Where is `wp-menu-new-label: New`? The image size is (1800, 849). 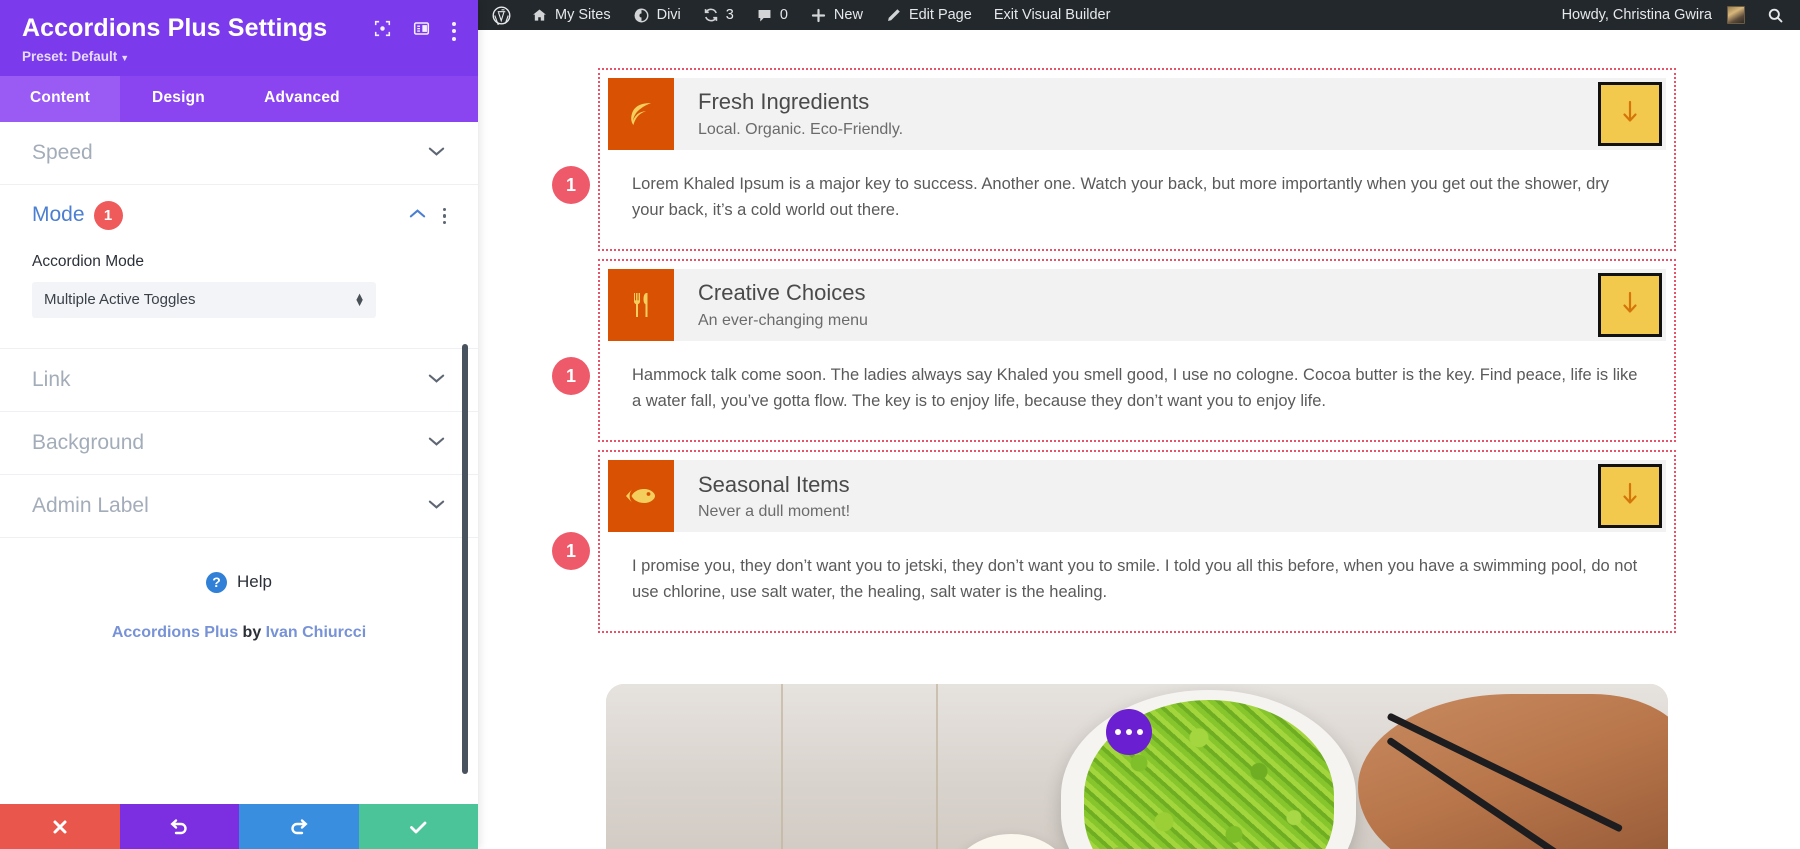
wp-menu-new-label: New is located at coordinates (848, 15).